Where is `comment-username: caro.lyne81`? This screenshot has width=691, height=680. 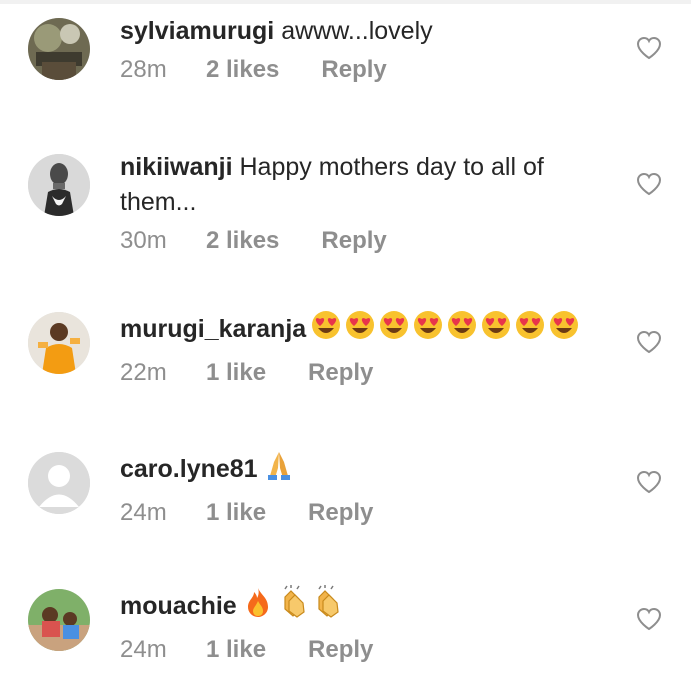
comment-username: caro.lyne81 is located at coordinates (189, 469).